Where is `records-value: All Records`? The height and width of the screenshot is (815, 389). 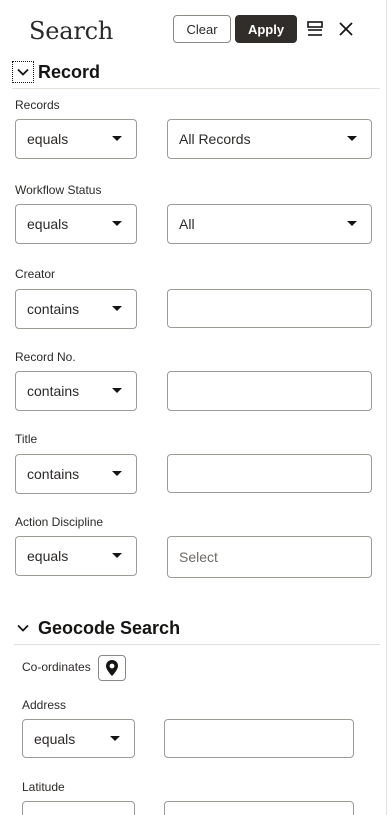 records-value: All Records is located at coordinates (215, 139).